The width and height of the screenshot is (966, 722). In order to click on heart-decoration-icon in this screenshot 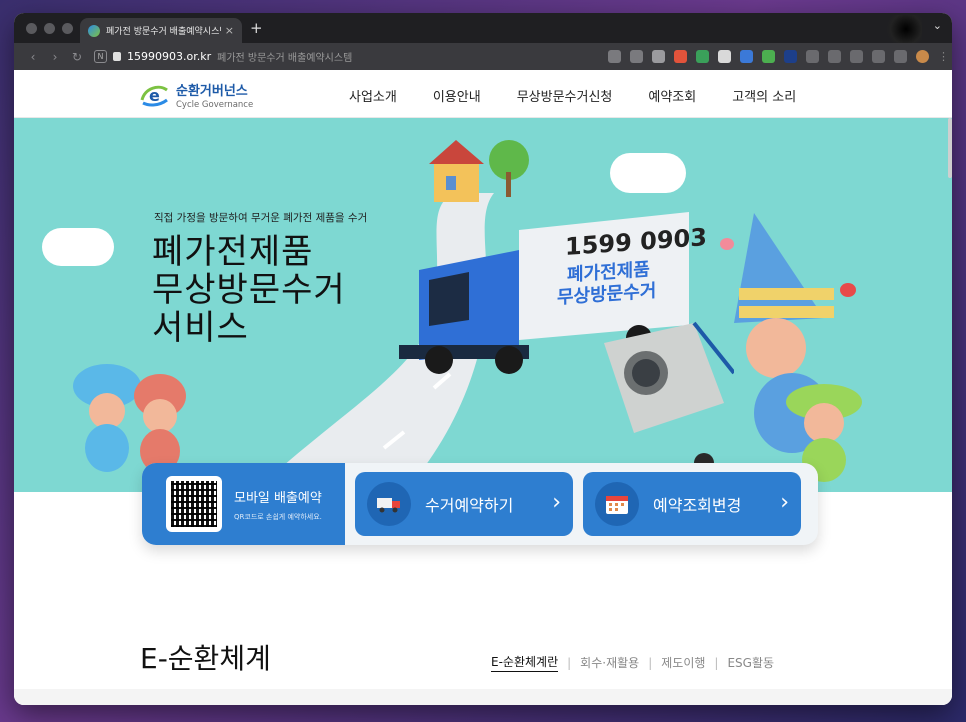, I will do `click(727, 244)`.